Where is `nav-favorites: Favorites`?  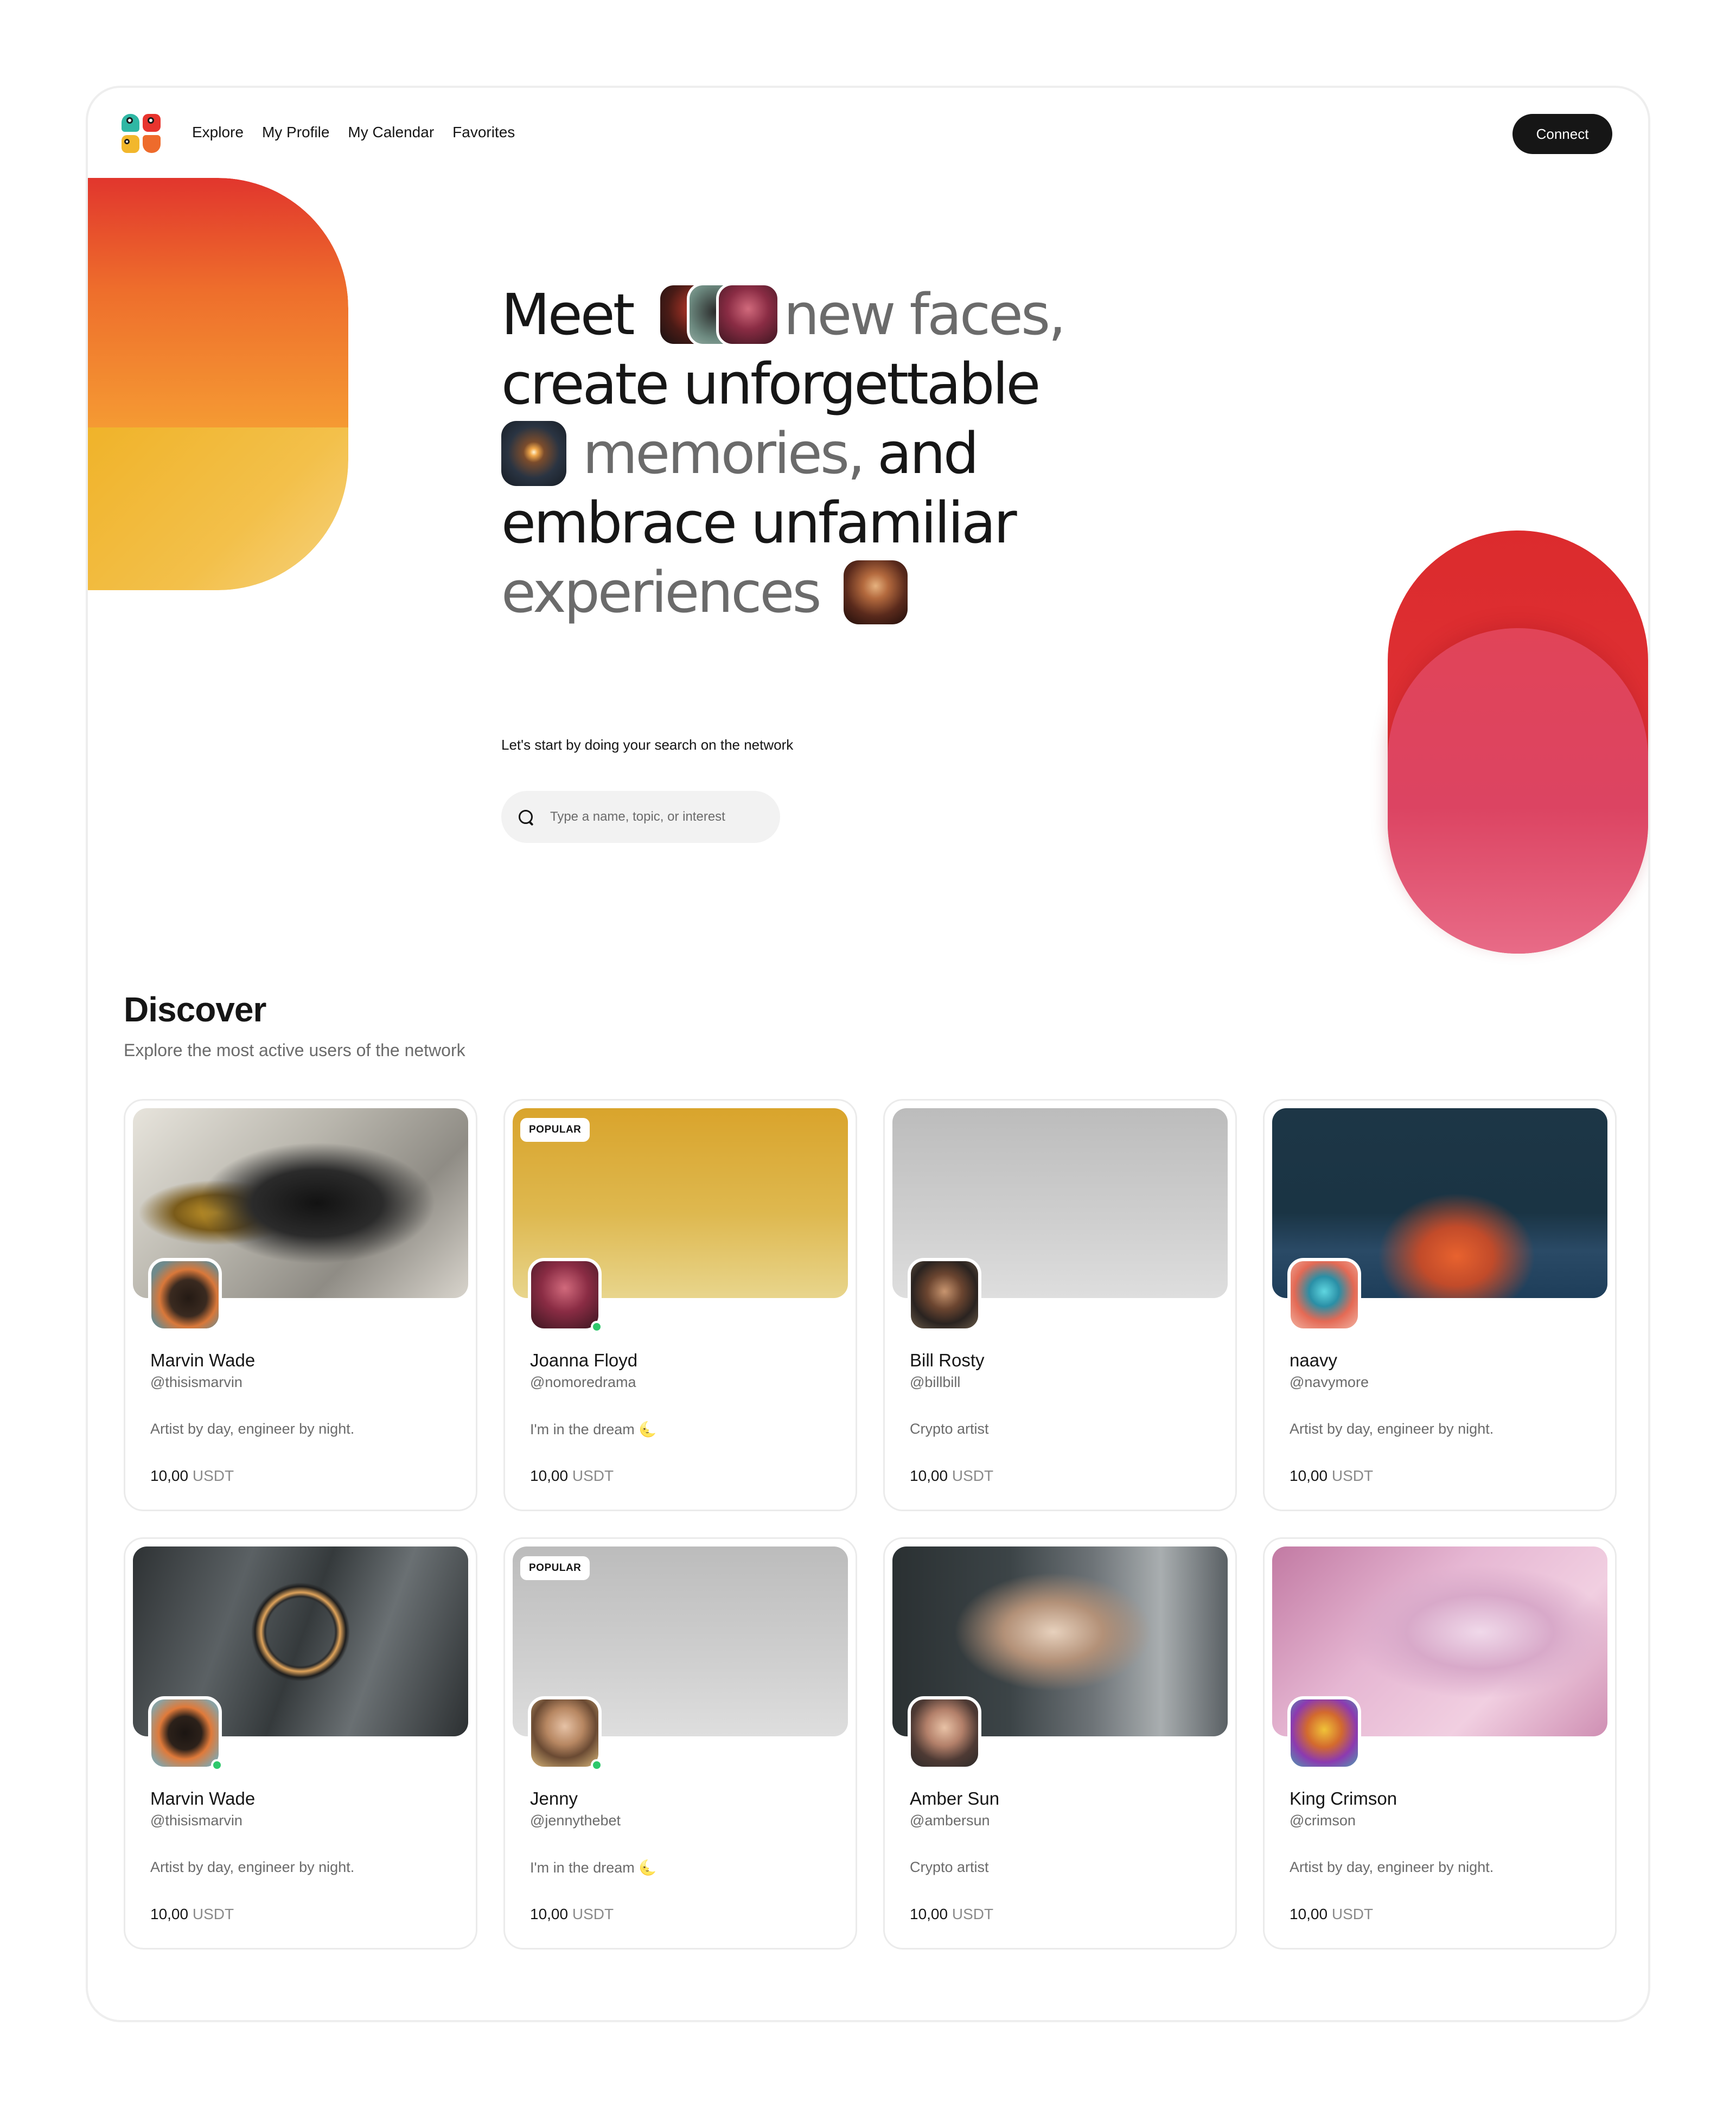
nav-favorites: Favorites is located at coordinates (483, 132).